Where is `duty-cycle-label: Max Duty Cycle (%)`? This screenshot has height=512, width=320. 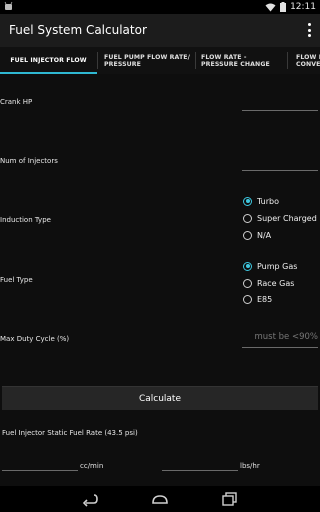
duty-cycle-label: Max Duty Cycle (%) is located at coordinates (35, 339).